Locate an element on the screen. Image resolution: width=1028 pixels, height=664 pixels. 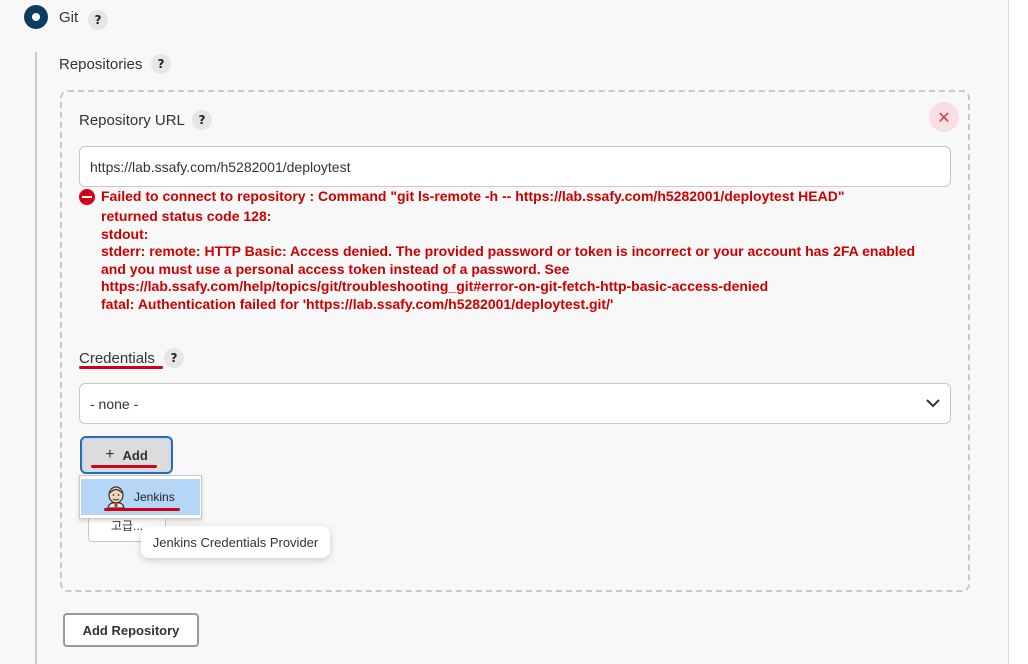
jenkins-icon is located at coordinates (116, 497).